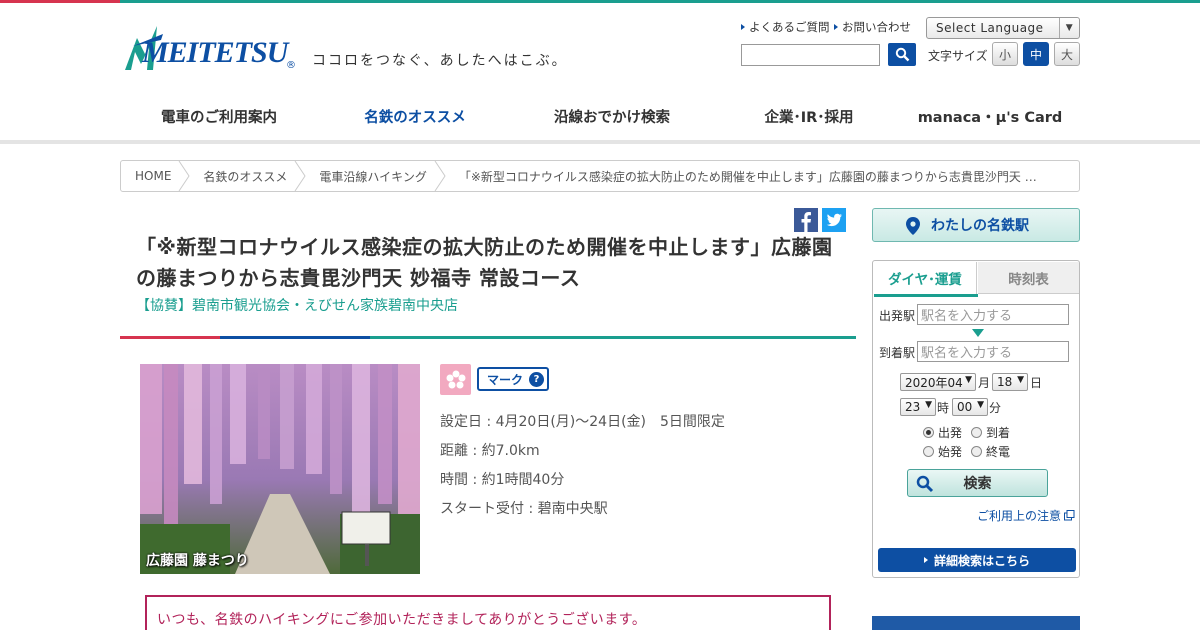  What do you see at coordinates (995, 408) in the screenshot?
I see `minute-unit: 分` at bounding box center [995, 408].